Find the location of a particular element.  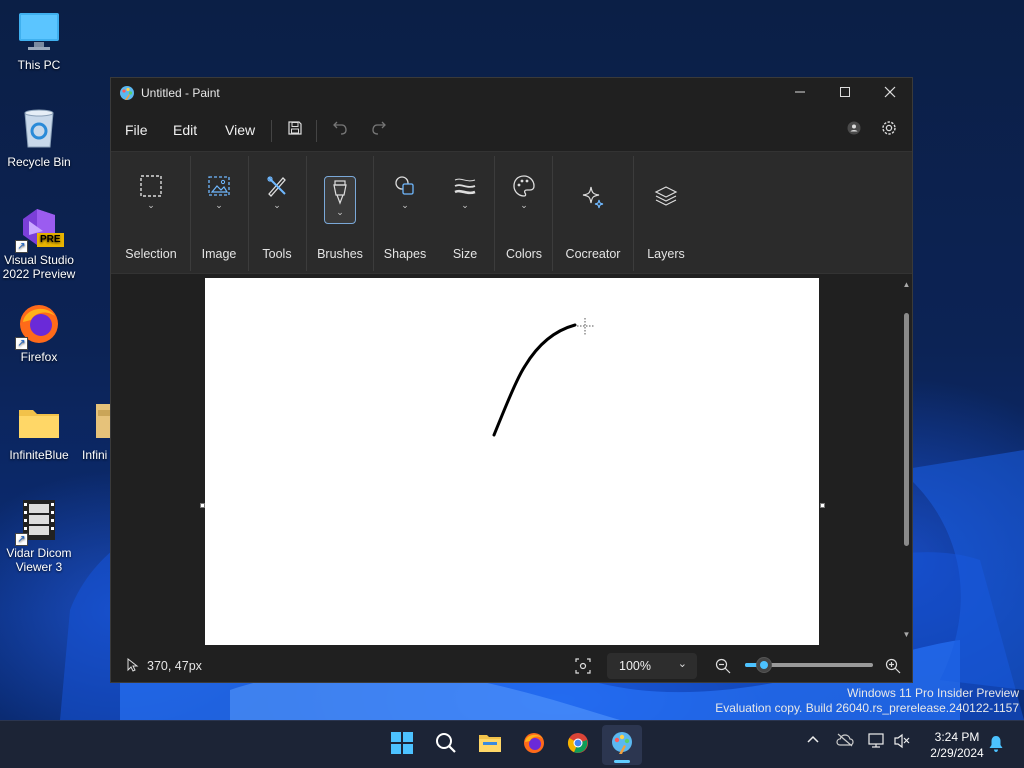

film-icon: ↗ is located at coordinates (38, 522).